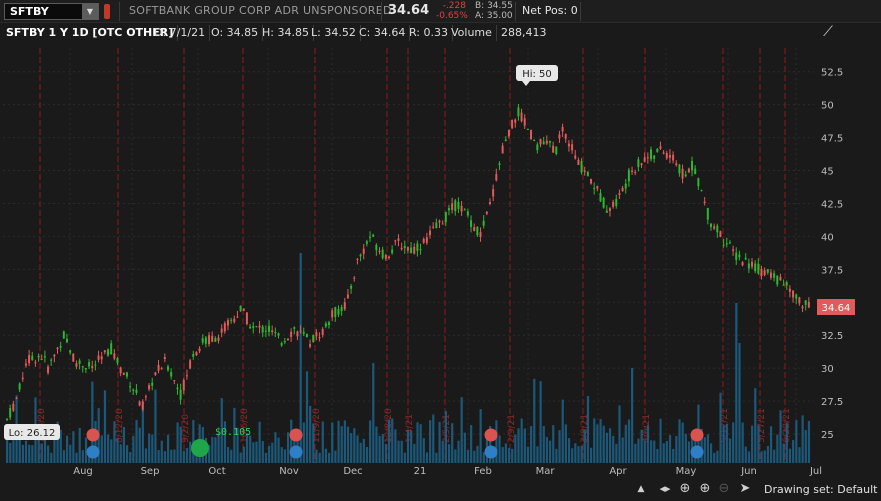  I want to click on x-tick-label: 21, so click(420, 471).